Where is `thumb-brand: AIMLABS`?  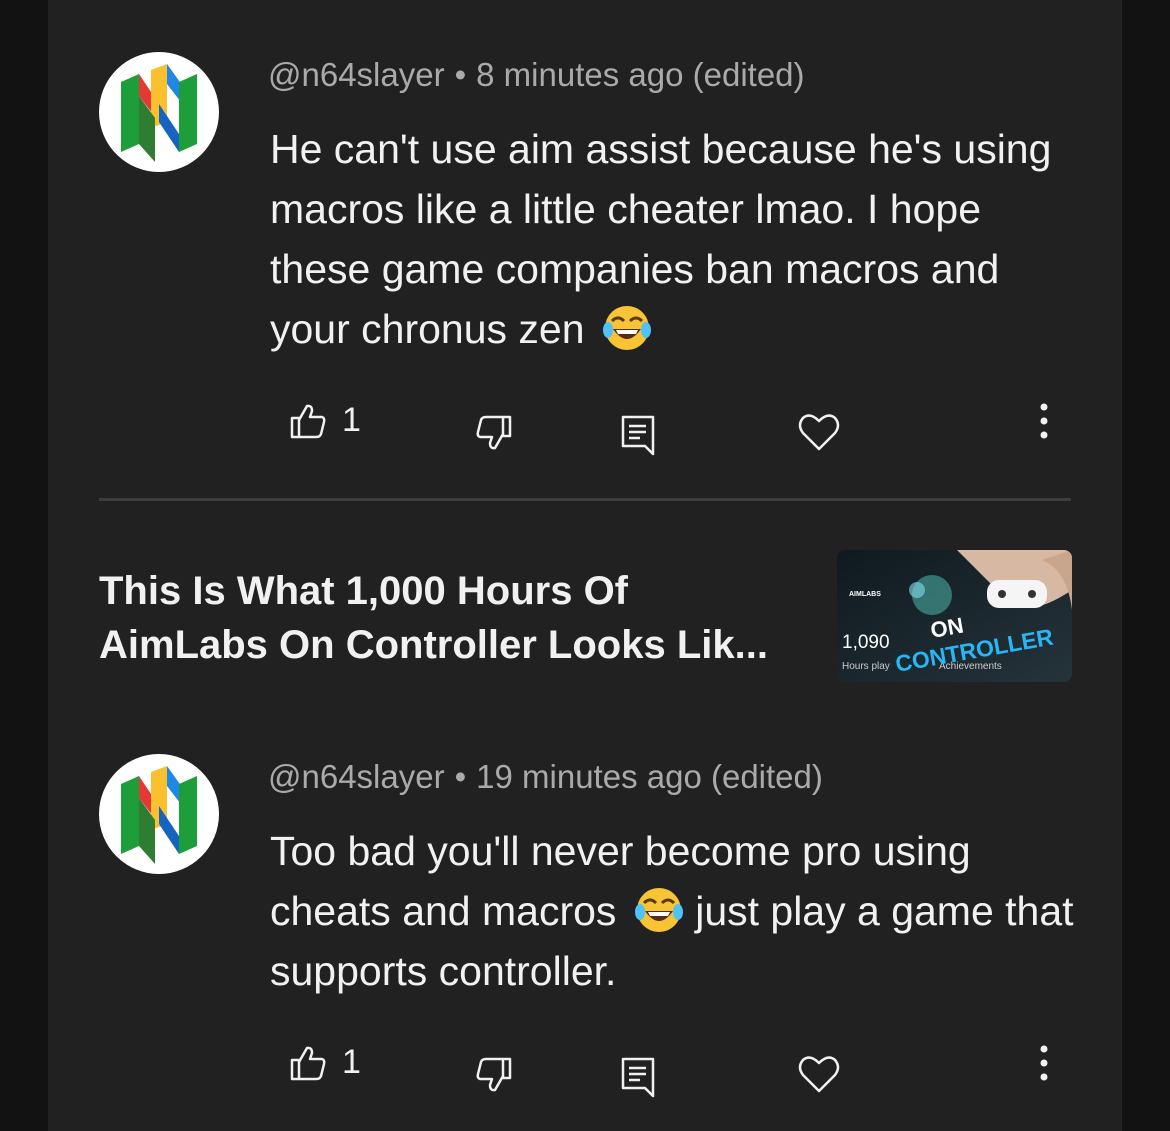
thumb-brand: AIMLABS is located at coordinates (865, 594).